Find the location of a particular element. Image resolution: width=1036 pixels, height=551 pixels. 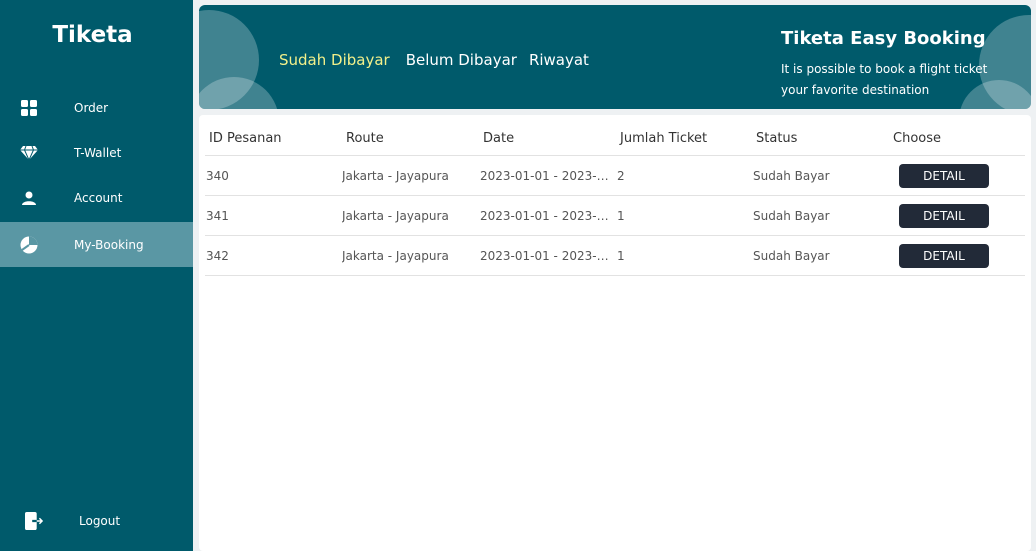

column-header: Jumlah Ticket is located at coordinates (664, 138).